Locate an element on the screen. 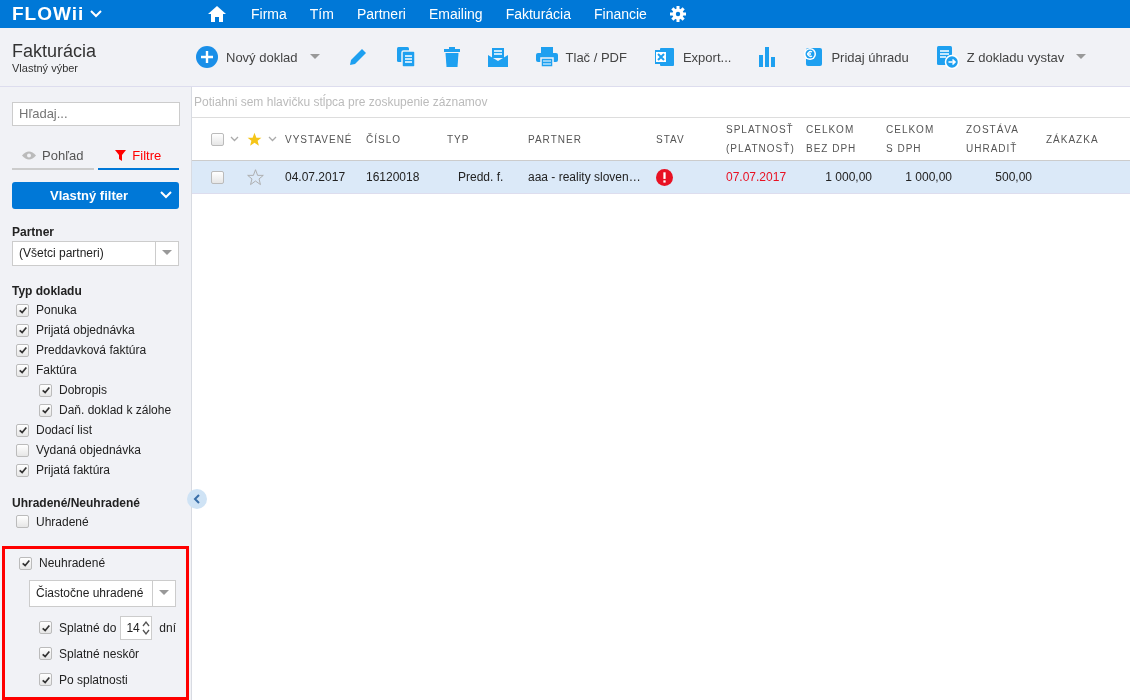  table-cell: 04.07.2017 is located at coordinates (315, 177).